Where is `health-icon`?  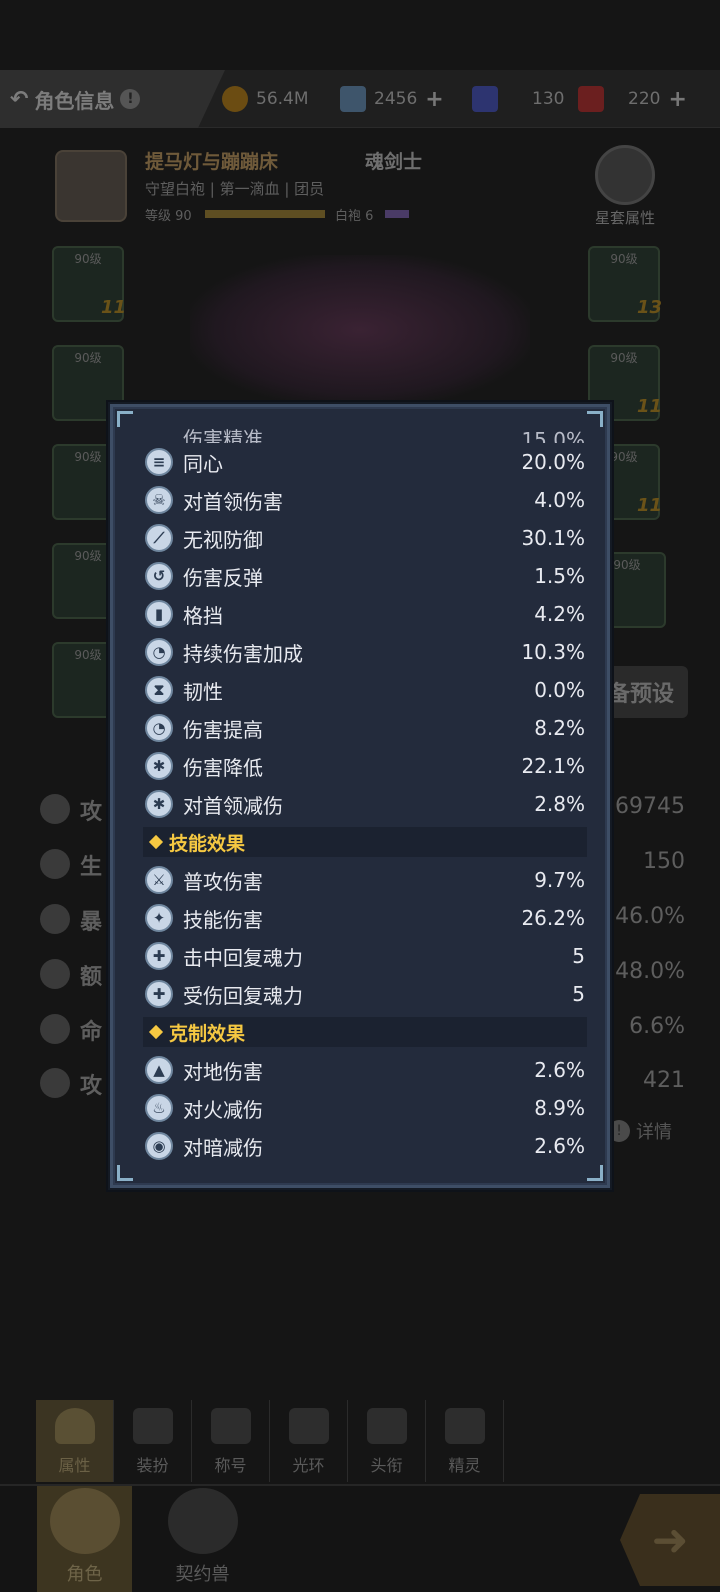 health-icon is located at coordinates (55, 864).